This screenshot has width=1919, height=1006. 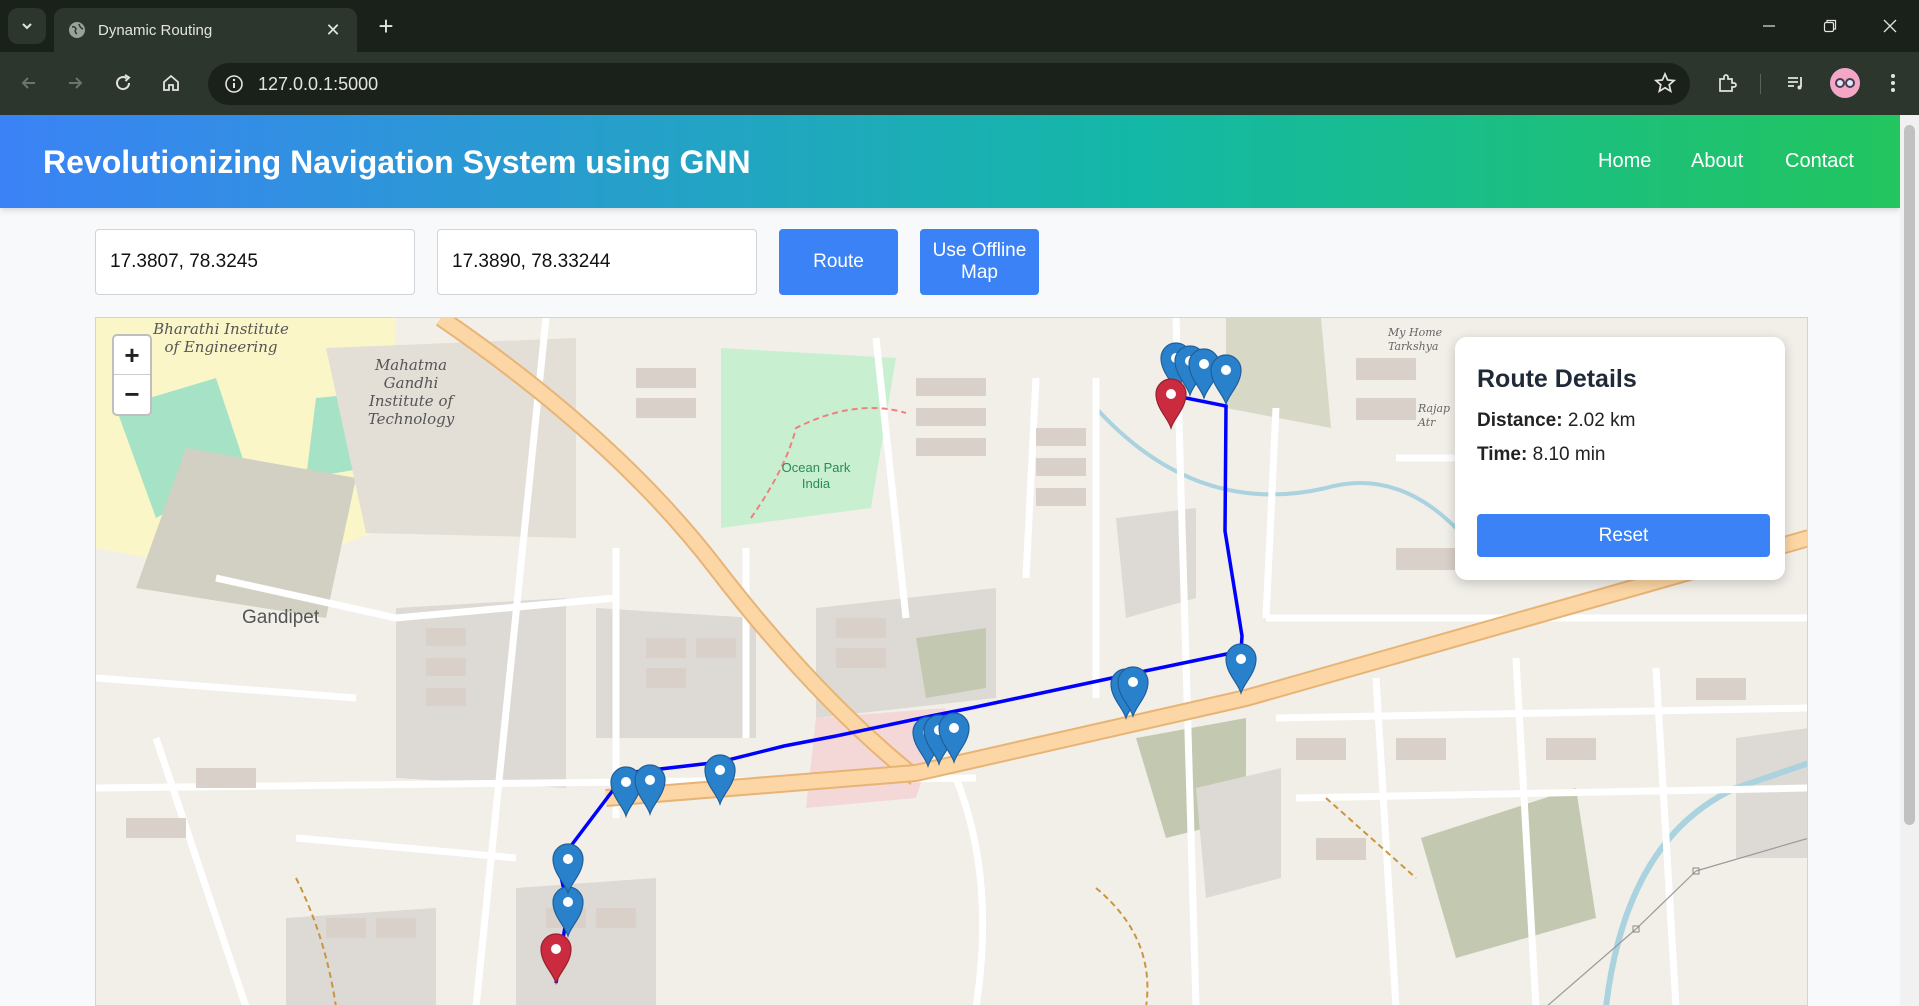 I want to click on browser-tab: Dynamic Routing ✕, so click(x=205, y=30).